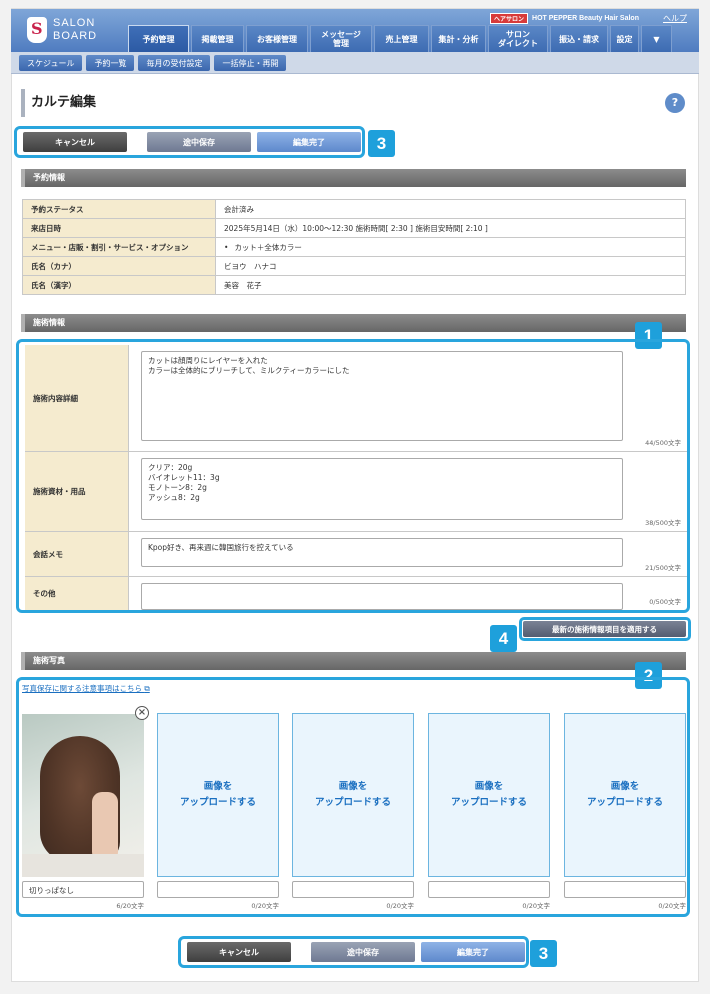 The height and width of the screenshot is (994, 710). Describe the element at coordinates (382, 489) in the screenshot. I see `treatment-materials-textarea: クリア：20g バイオレット11：3g モノトーン8：2g アッシュ8：2g` at that location.